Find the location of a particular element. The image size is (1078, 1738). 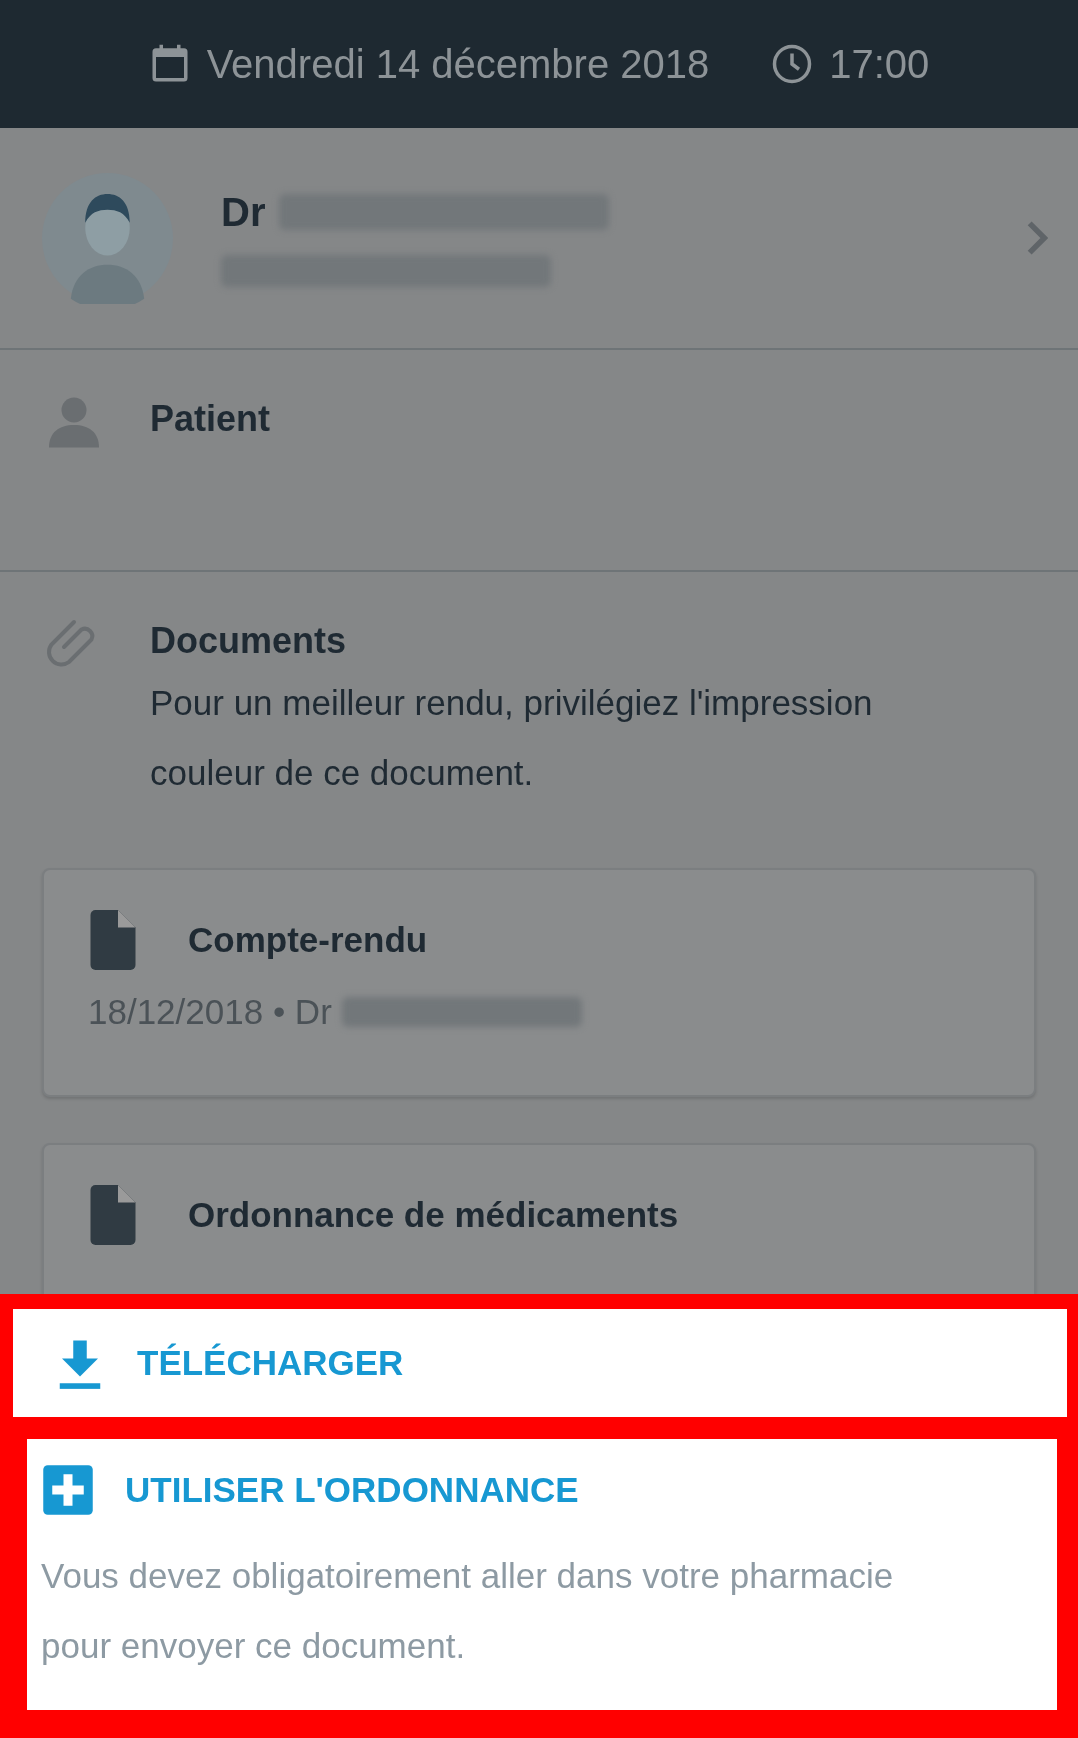

action-note: Vous devez obligatoirement aller dans votre pharmacie pour envoyer ce document. is located at coordinates (468, 1611).